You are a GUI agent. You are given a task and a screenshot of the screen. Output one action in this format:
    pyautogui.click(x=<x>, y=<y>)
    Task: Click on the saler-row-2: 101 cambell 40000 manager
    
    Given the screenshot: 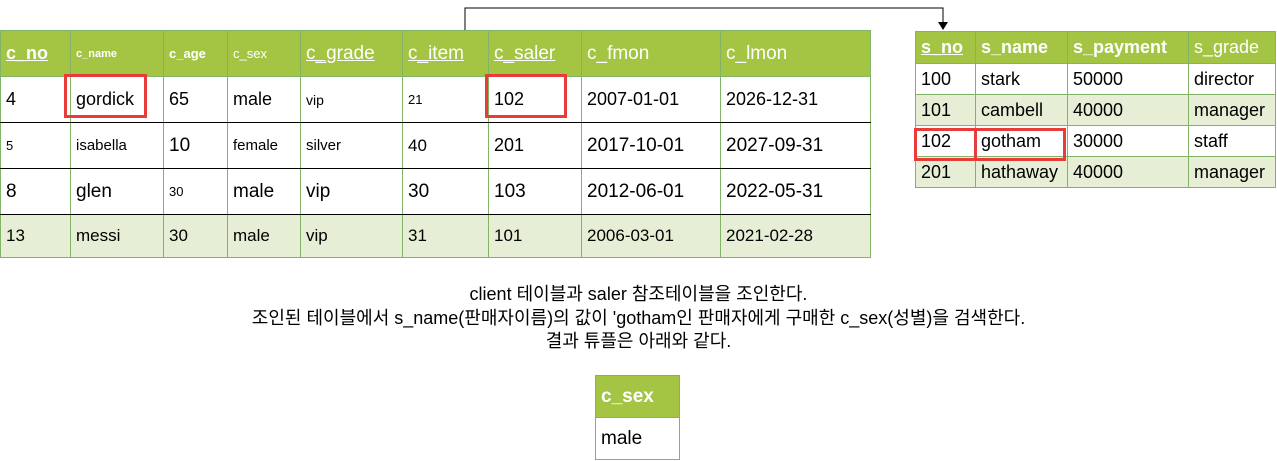 What is the action you would take?
    pyautogui.click(x=1095, y=110)
    